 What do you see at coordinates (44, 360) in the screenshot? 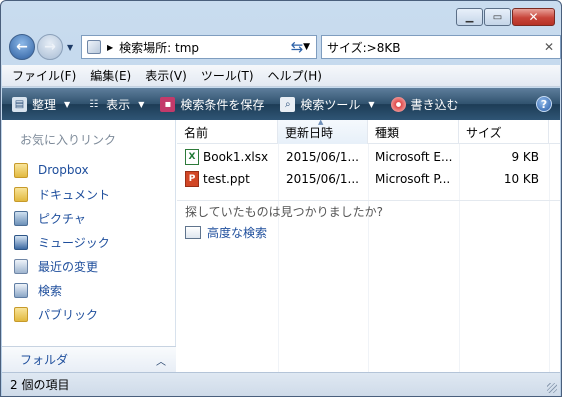
I see `folders-label: フォルダ` at bounding box center [44, 360].